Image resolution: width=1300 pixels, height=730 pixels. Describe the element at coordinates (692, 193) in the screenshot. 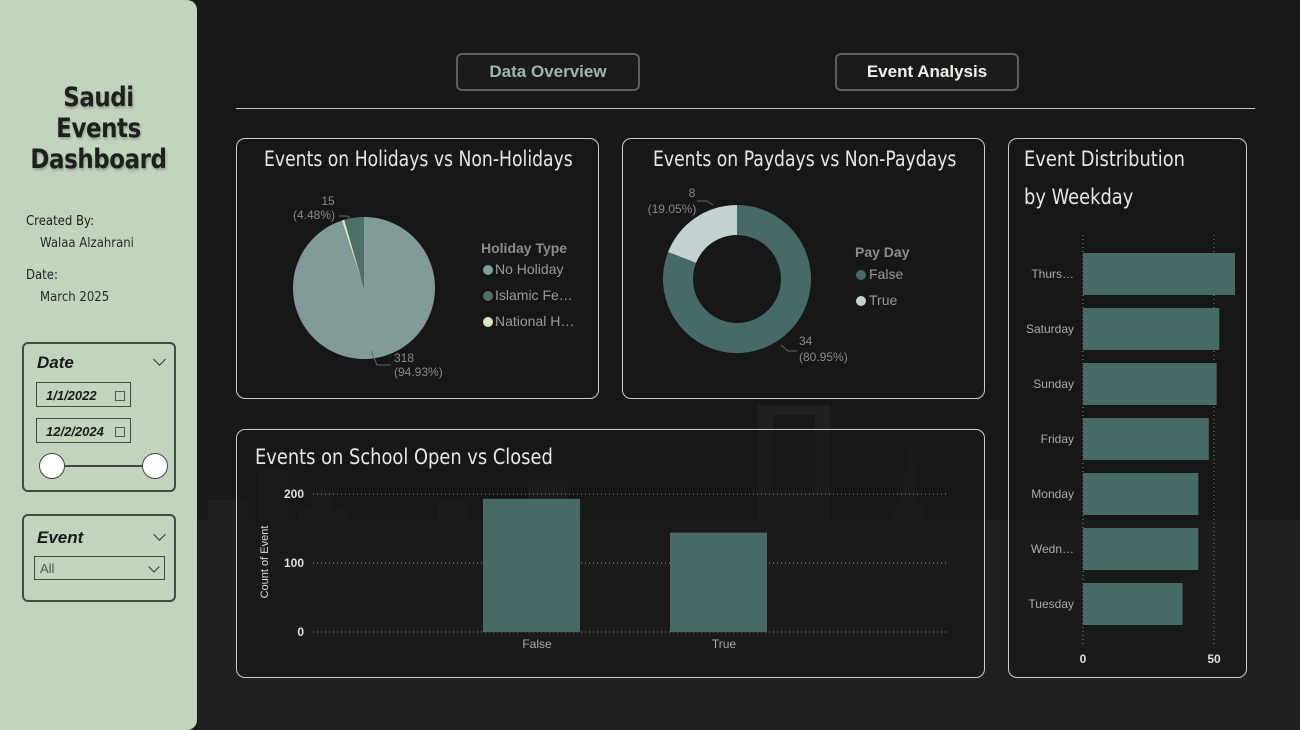

I see `data-label: 8` at that location.